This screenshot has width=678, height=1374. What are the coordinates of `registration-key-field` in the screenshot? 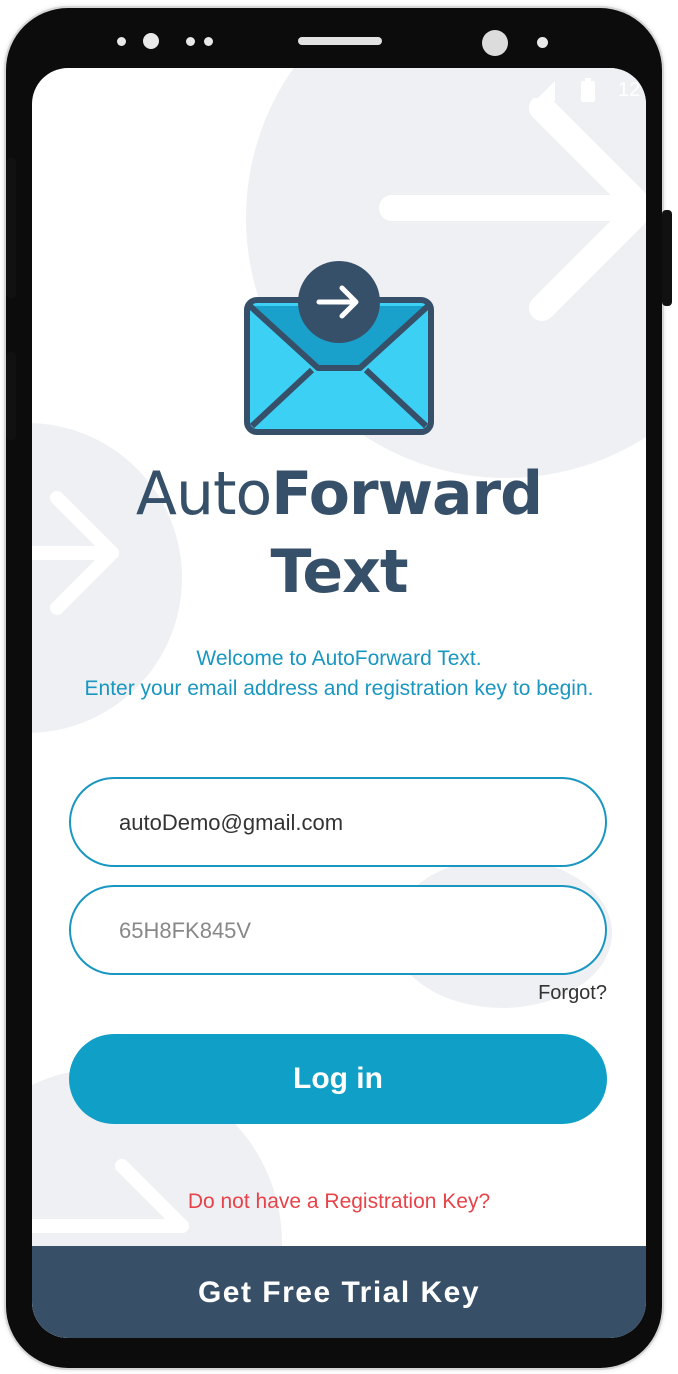 It's located at (338, 930).